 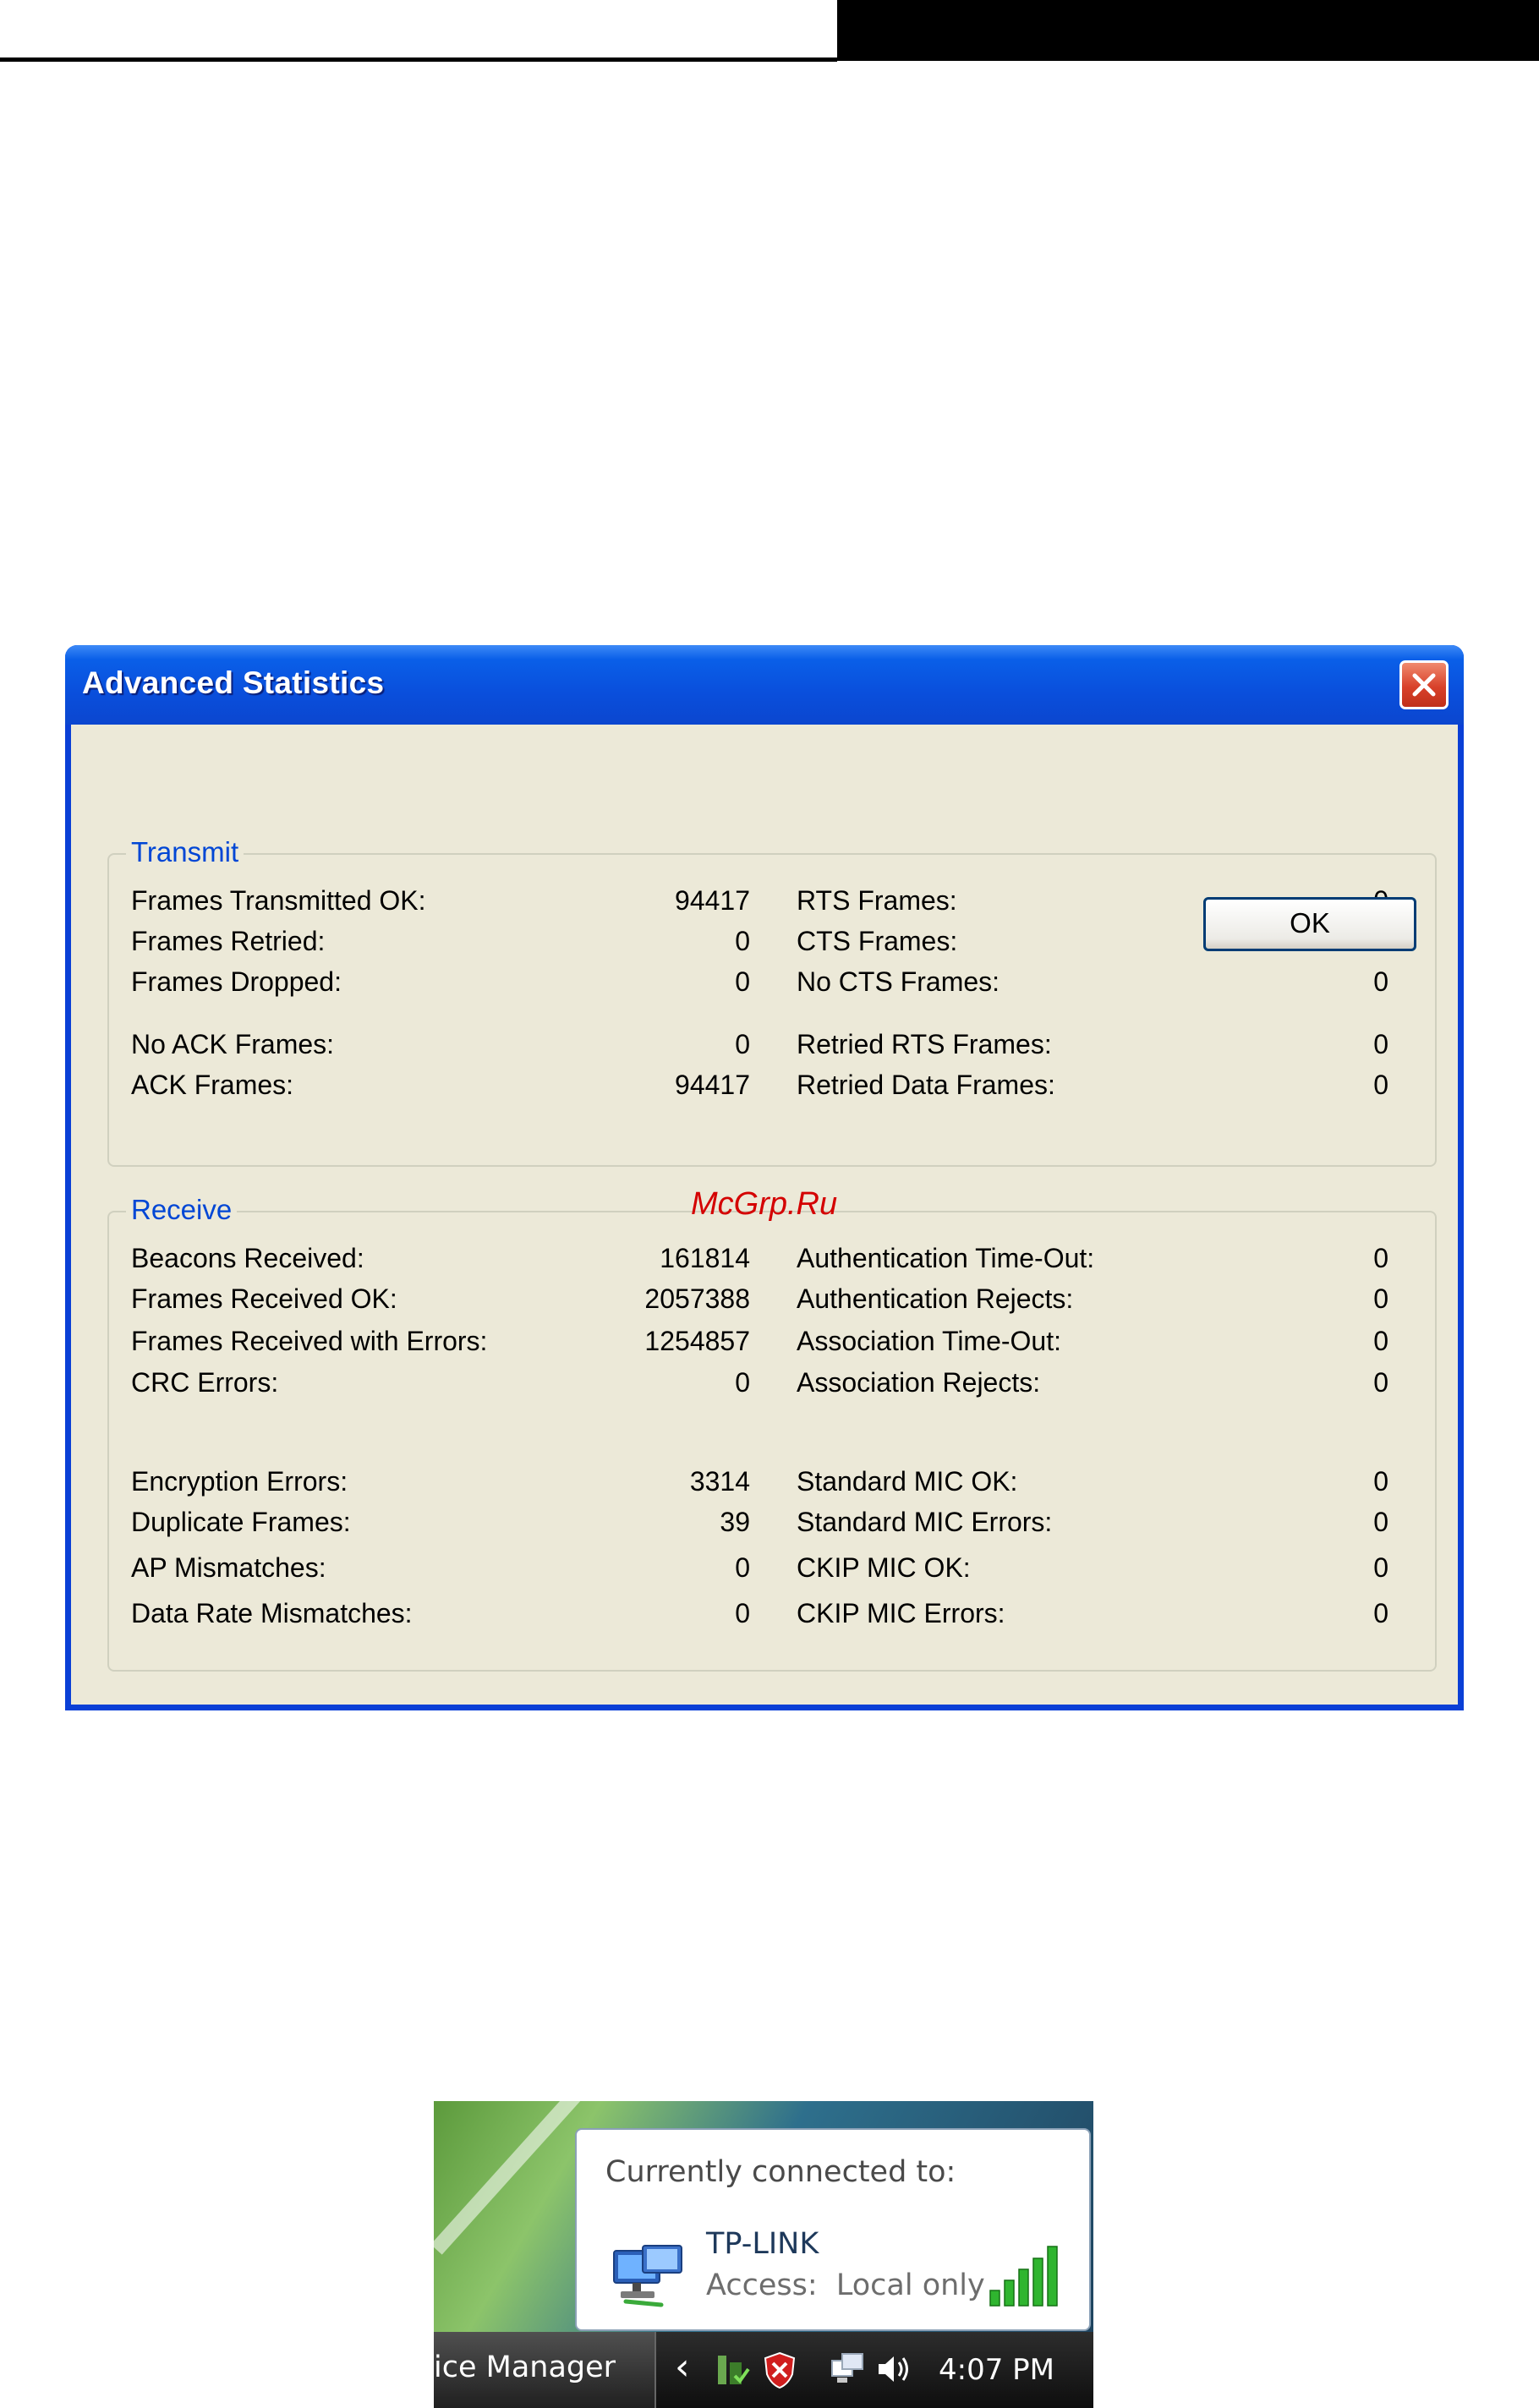 What do you see at coordinates (935, 1298) in the screenshot?
I see `stat-label: Authentication Rejects:` at bounding box center [935, 1298].